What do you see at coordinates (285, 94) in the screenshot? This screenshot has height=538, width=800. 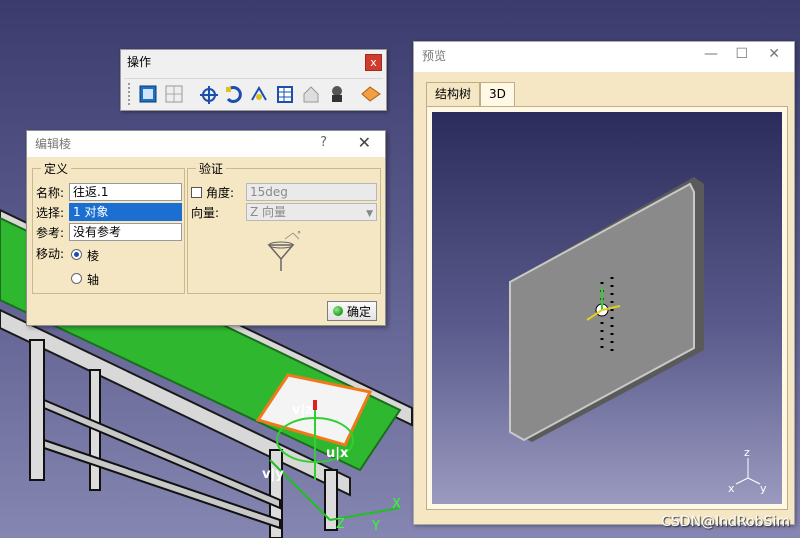 I see `table-icon` at bounding box center [285, 94].